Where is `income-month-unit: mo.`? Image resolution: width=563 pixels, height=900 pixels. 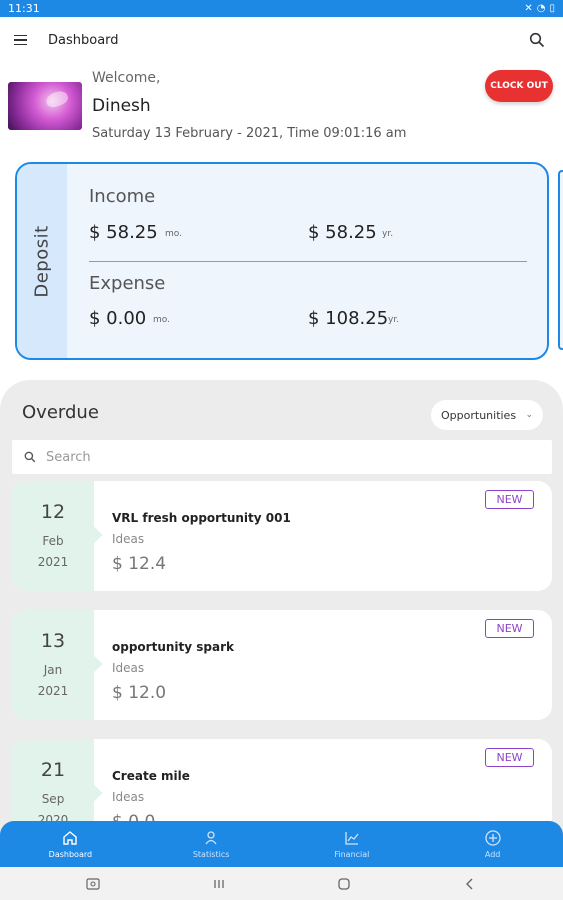
income-month-unit: mo. is located at coordinates (173, 234).